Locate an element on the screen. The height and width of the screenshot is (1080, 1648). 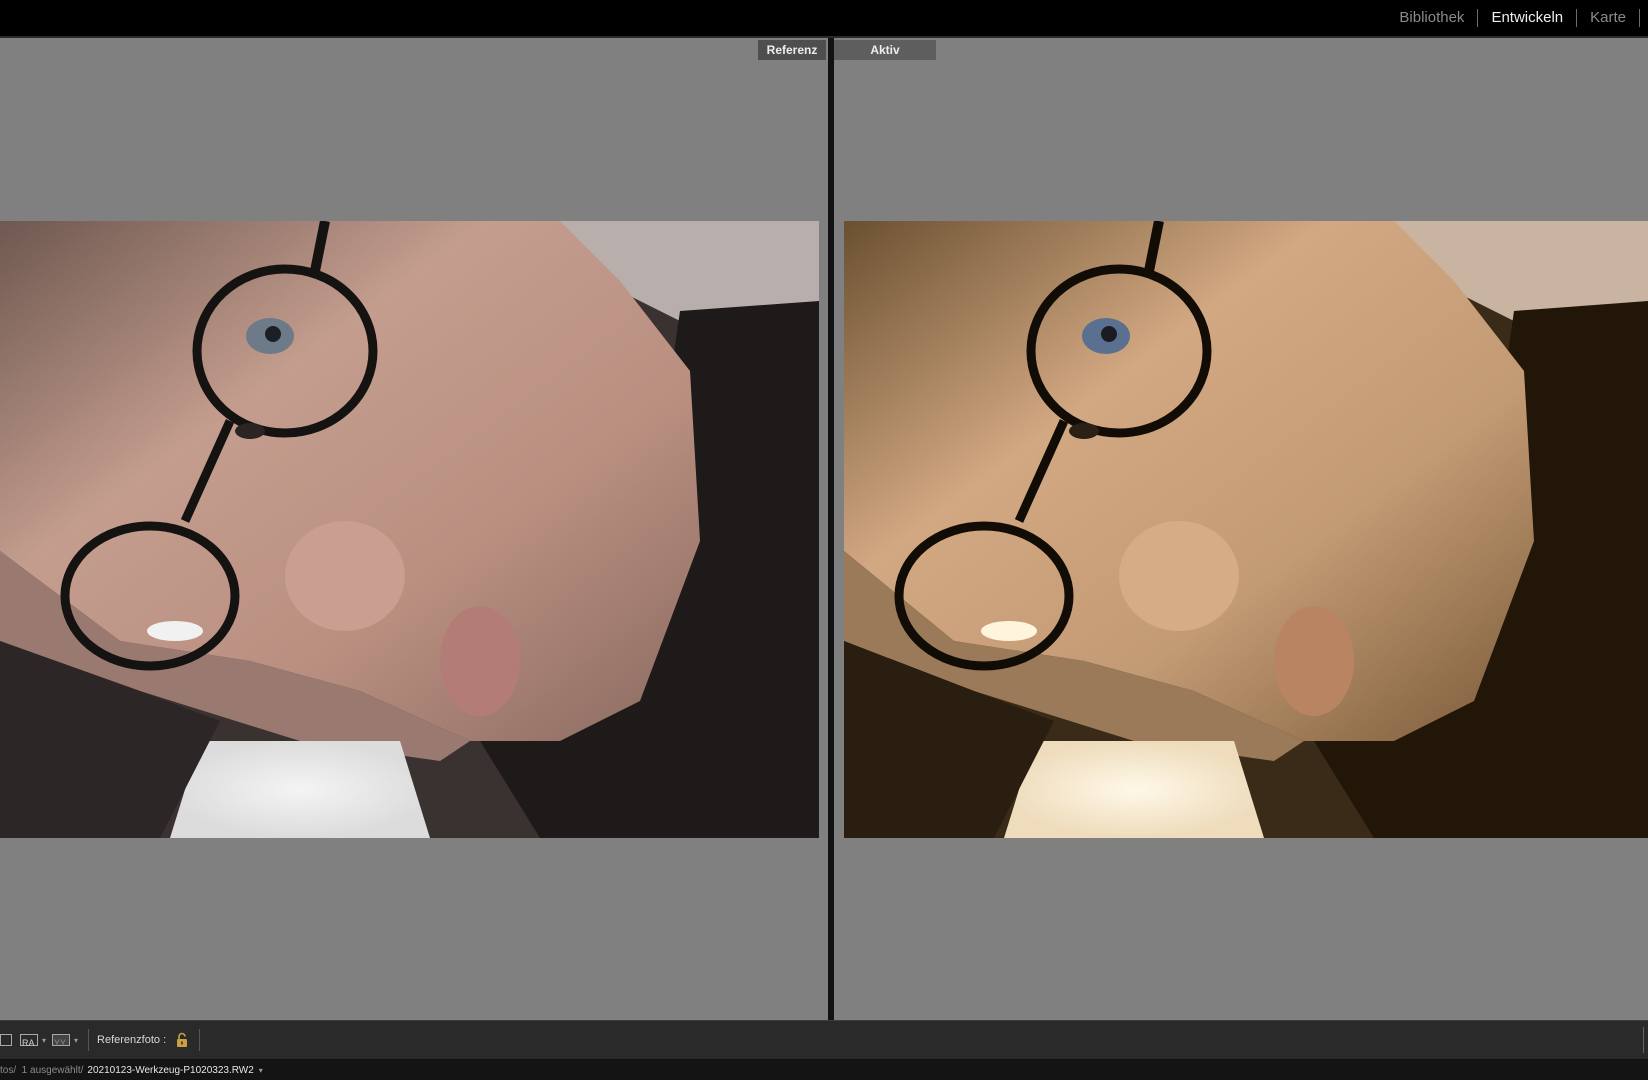
svg-text: YY is located at coordinates (60, 1043).